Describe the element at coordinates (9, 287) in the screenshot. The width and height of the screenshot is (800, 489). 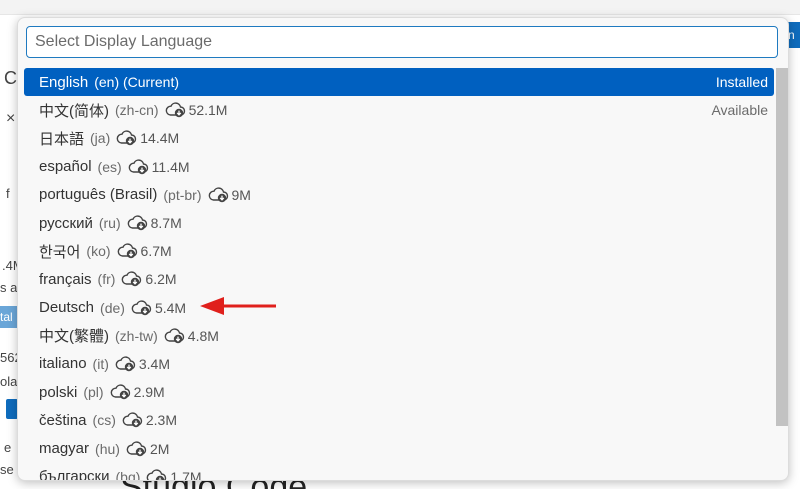
I see `background-text-fragment: s a` at that location.